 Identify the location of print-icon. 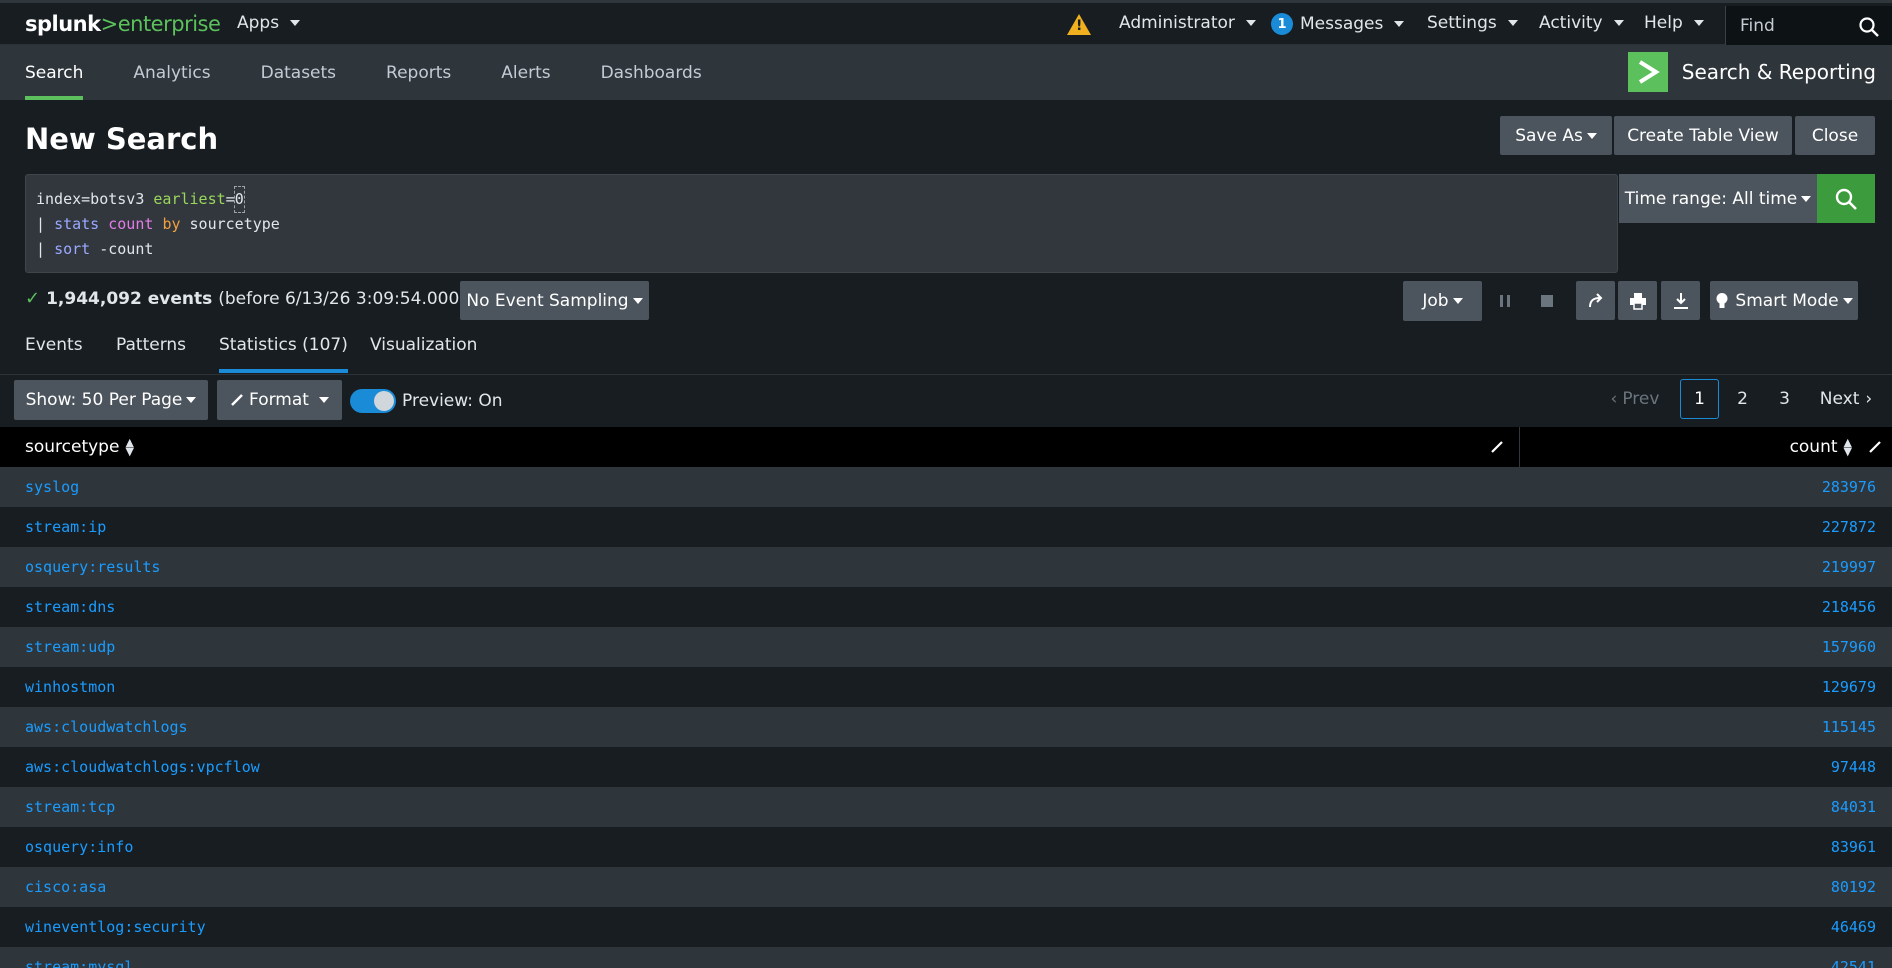
(1637, 301).